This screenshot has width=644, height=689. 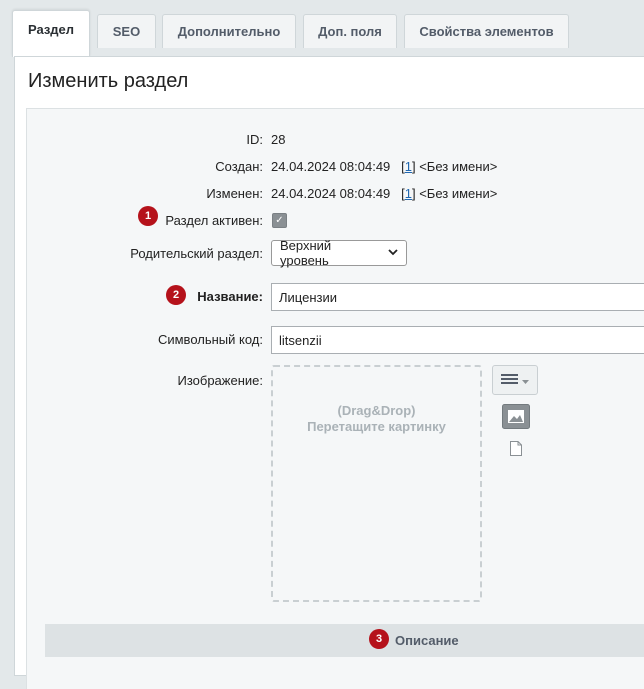 I want to click on tab-extra-fields: Доп. поля, so click(x=350, y=31).